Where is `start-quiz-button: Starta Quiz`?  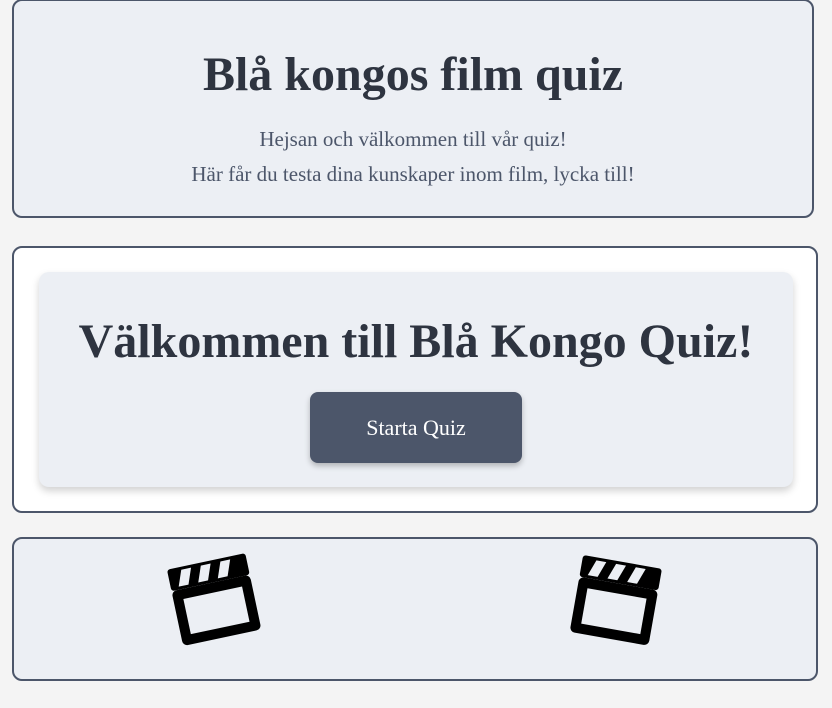 start-quiz-button: Starta Quiz is located at coordinates (416, 427).